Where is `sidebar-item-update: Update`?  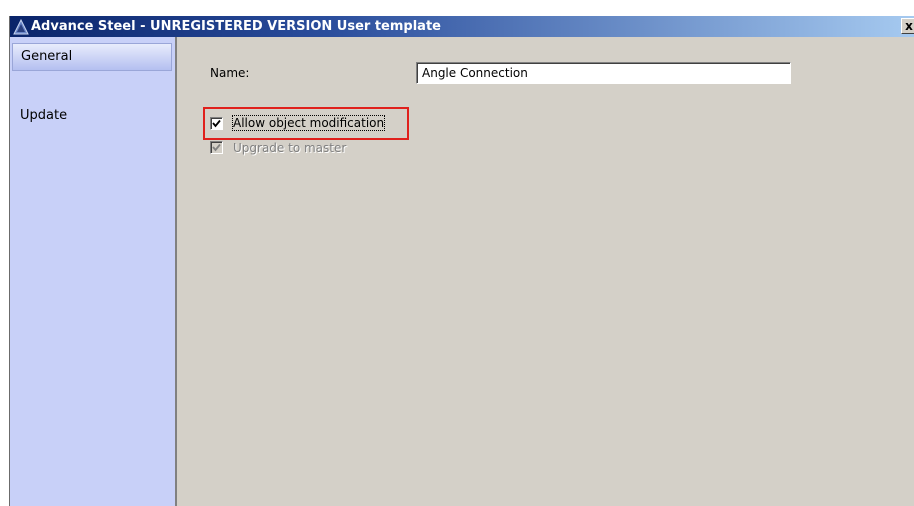
sidebar-item-update: Update is located at coordinates (92, 117).